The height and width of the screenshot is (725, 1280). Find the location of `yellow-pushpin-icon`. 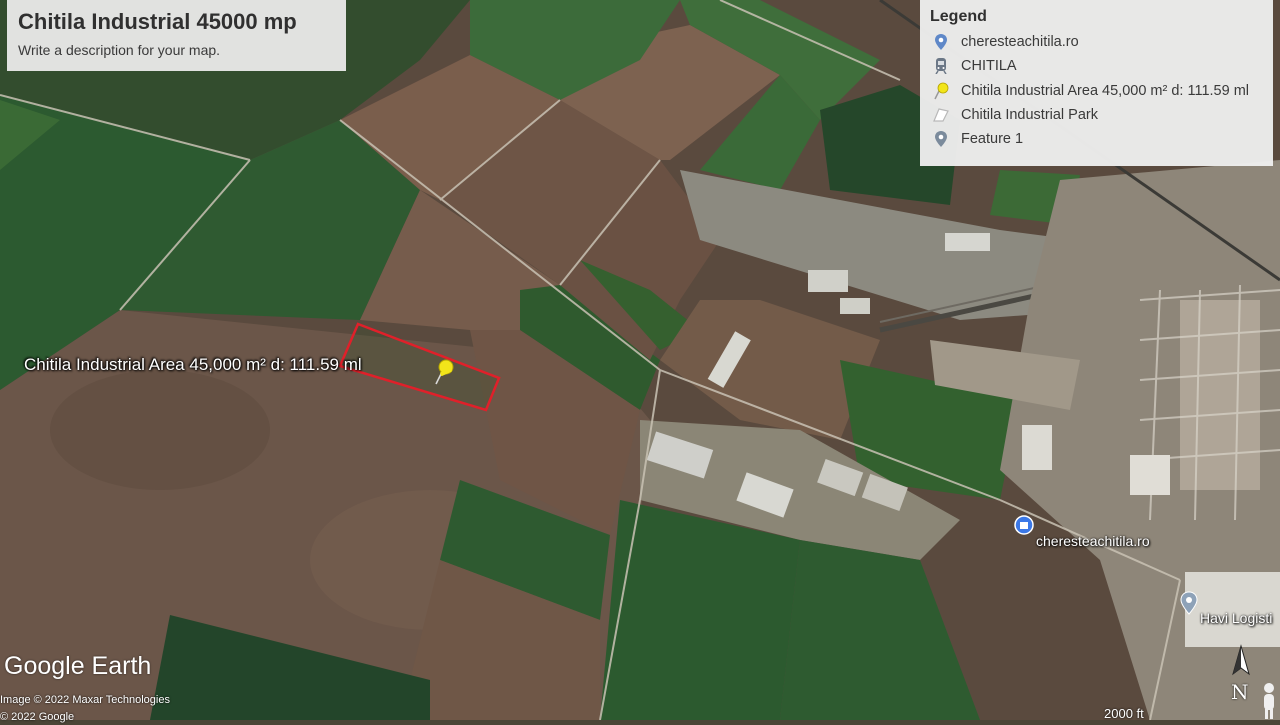

yellow-pushpin-icon is located at coordinates (941, 91).